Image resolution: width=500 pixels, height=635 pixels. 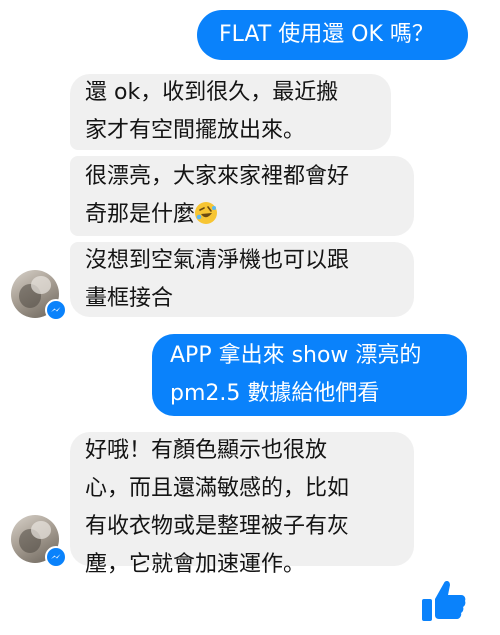 I want to click on message-line: 畫框接合, so click(x=129, y=298).